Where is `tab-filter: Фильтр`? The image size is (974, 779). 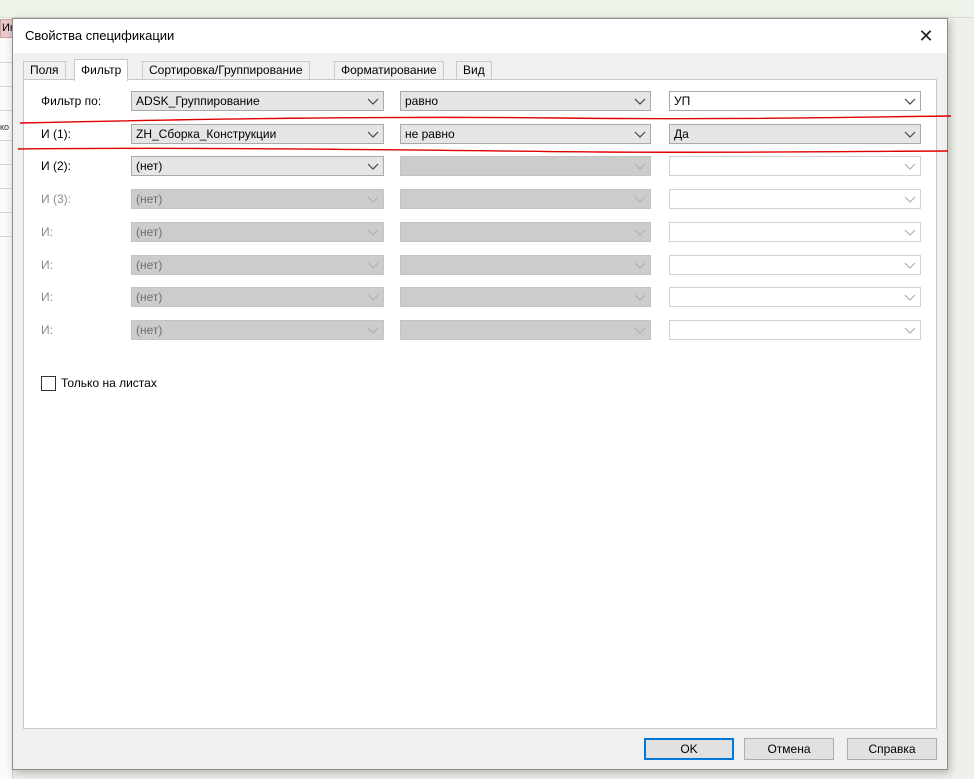 tab-filter: Фильтр is located at coordinates (101, 70).